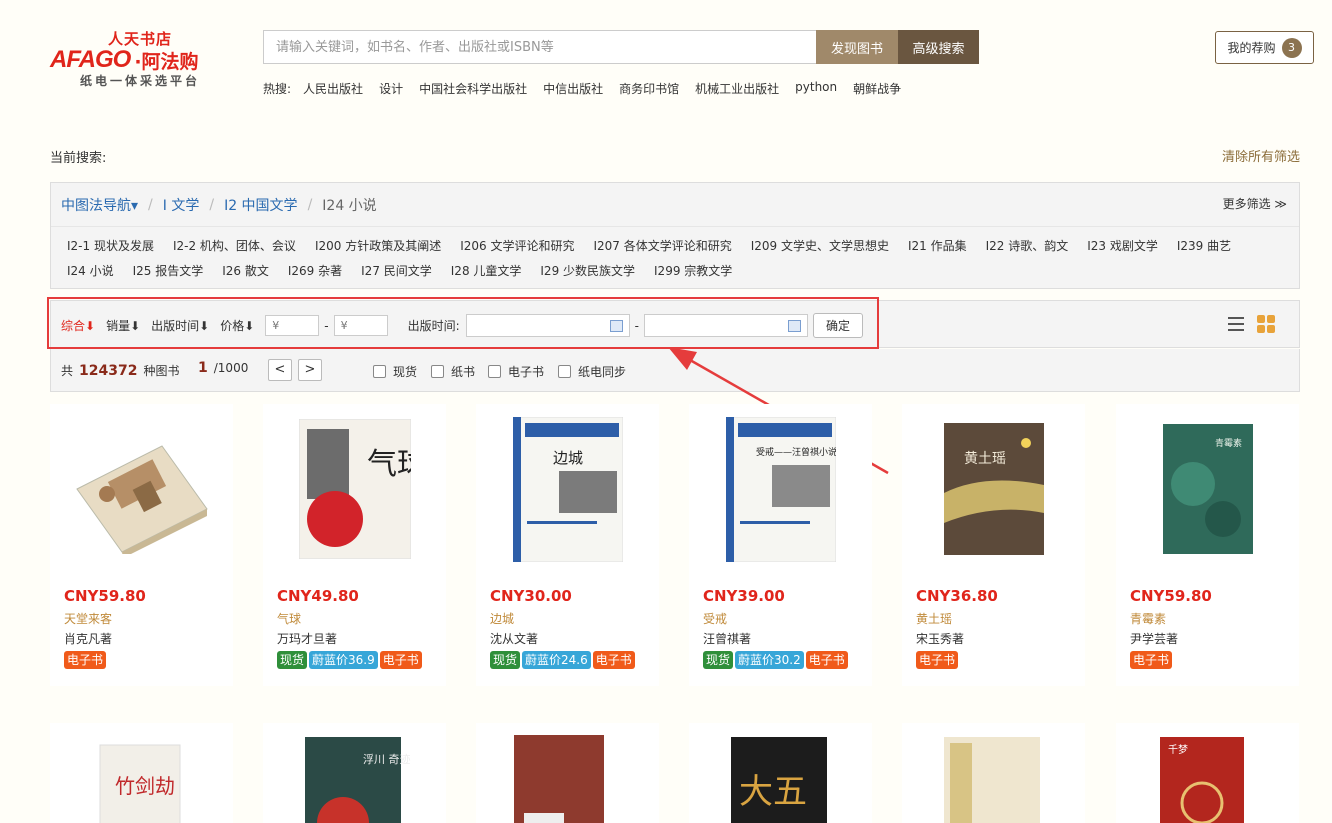 This screenshot has width=1332, height=823. What do you see at coordinates (531, 596) in the screenshot?
I see `product-price: CNY30.00` at bounding box center [531, 596].